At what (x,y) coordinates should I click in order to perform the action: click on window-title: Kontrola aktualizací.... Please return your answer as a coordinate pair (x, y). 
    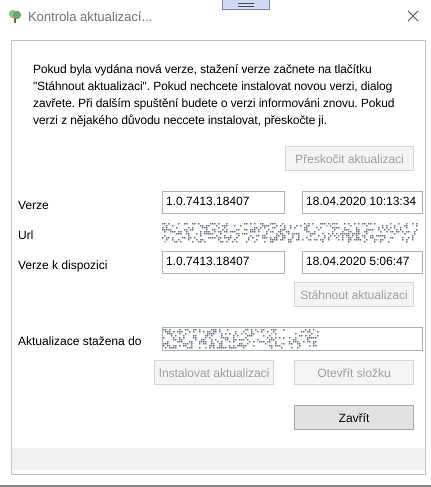
    Looking at the image, I should click on (91, 16).